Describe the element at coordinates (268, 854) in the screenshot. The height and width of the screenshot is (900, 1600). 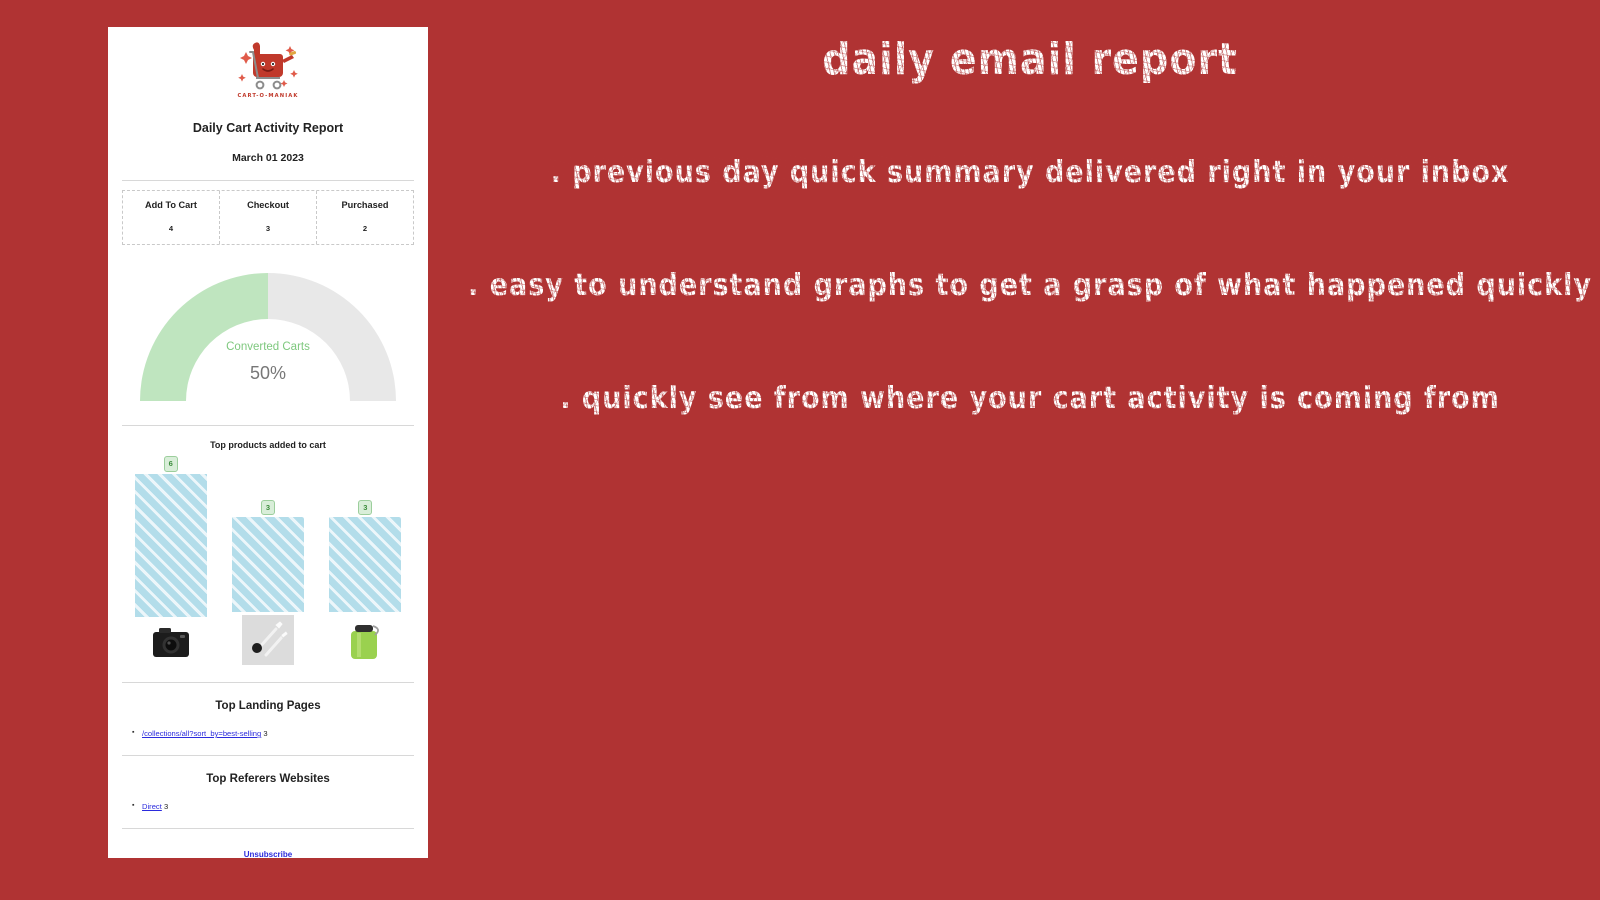
I see `unsubscribe-link: Unsubscribe` at that location.